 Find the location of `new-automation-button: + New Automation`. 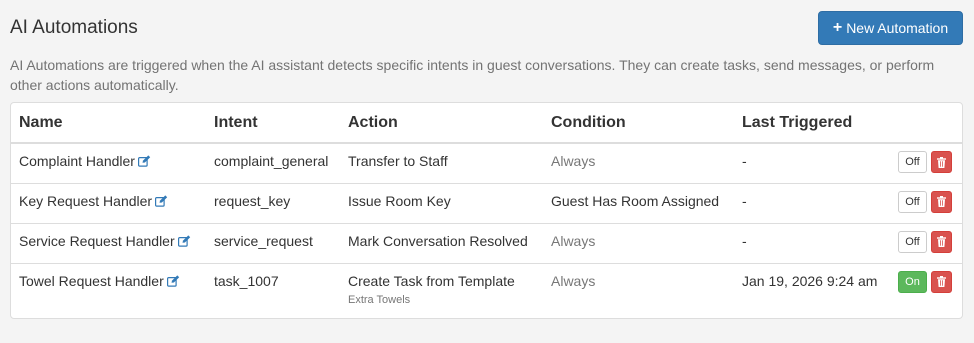

new-automation-button: + New Automation is located at coordinates (890, 28).